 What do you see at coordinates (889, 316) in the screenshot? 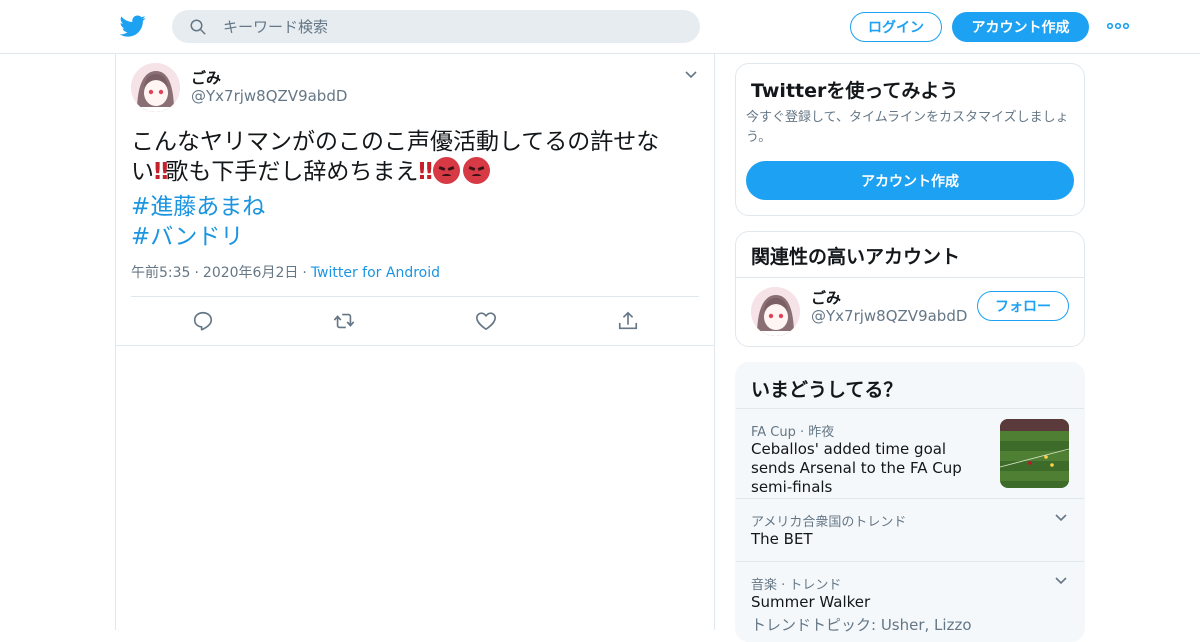
I see `related-account-handle: @Yx7rjw8QZV9abdD` at bounding box center [889, 316].